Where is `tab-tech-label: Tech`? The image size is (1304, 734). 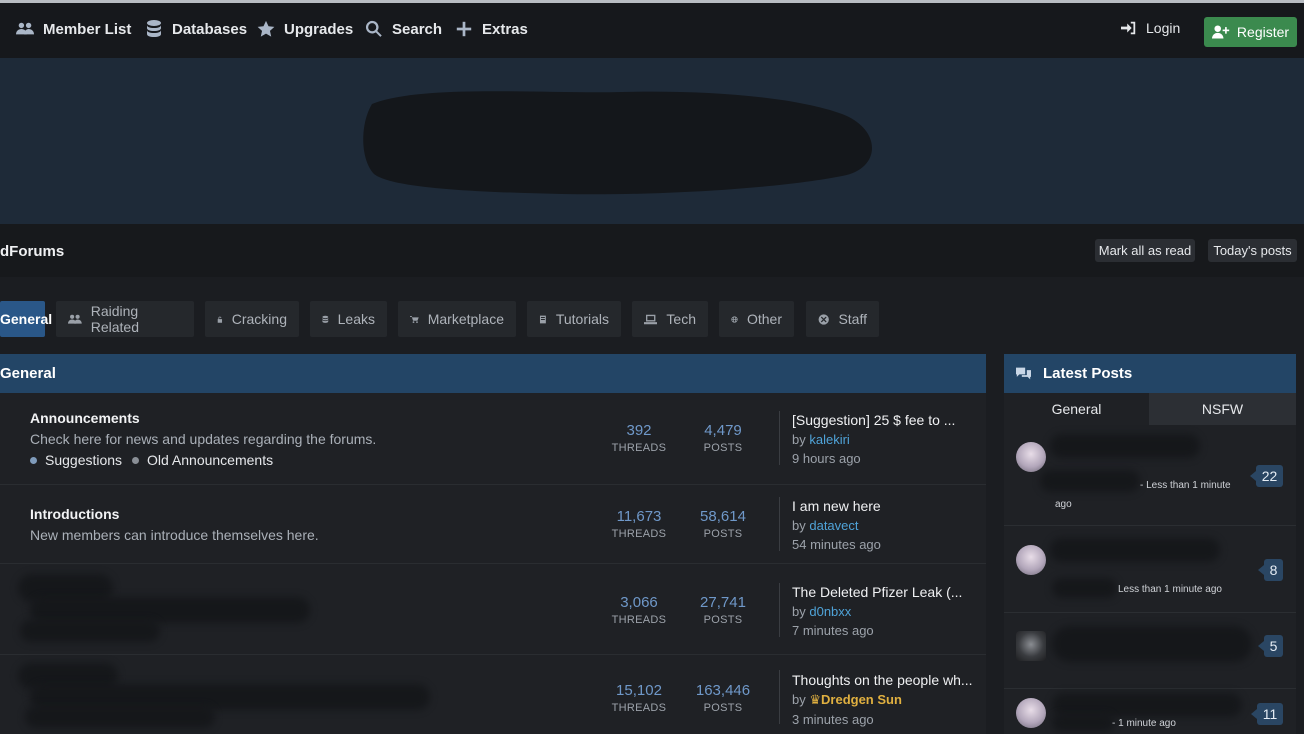 tab-tech-label: Tech is located at coordinates (681, 319).